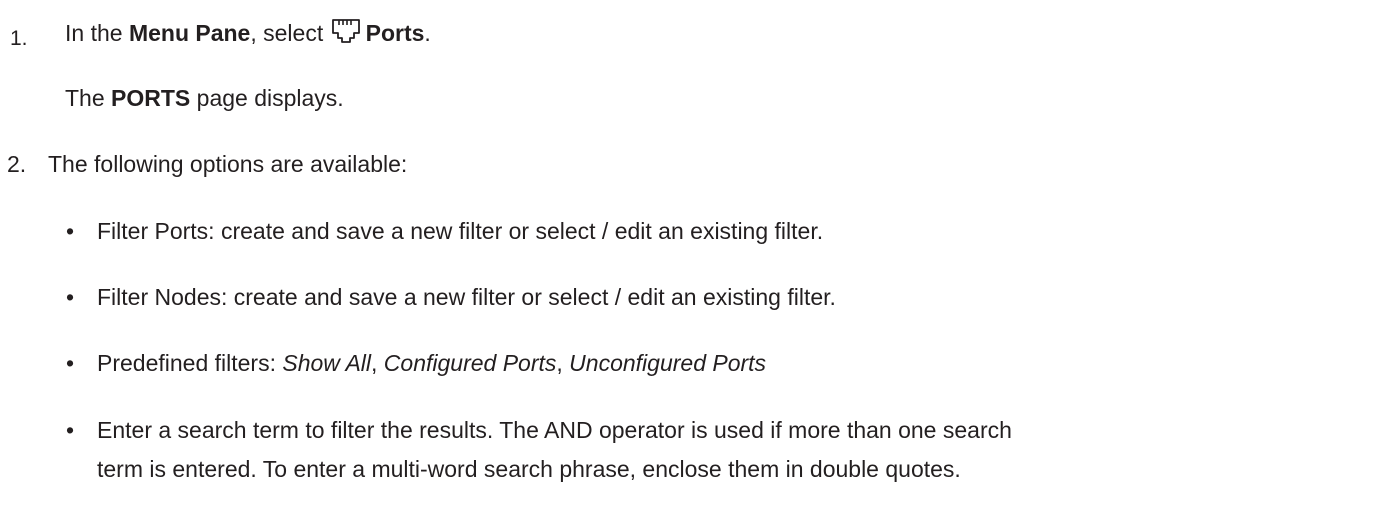 The height and width of the screenshot is (514, 1400). Describe the element at coordinates (395, 33) in the screenshot. I see `ports-menu-item-label: Ports` at that location.